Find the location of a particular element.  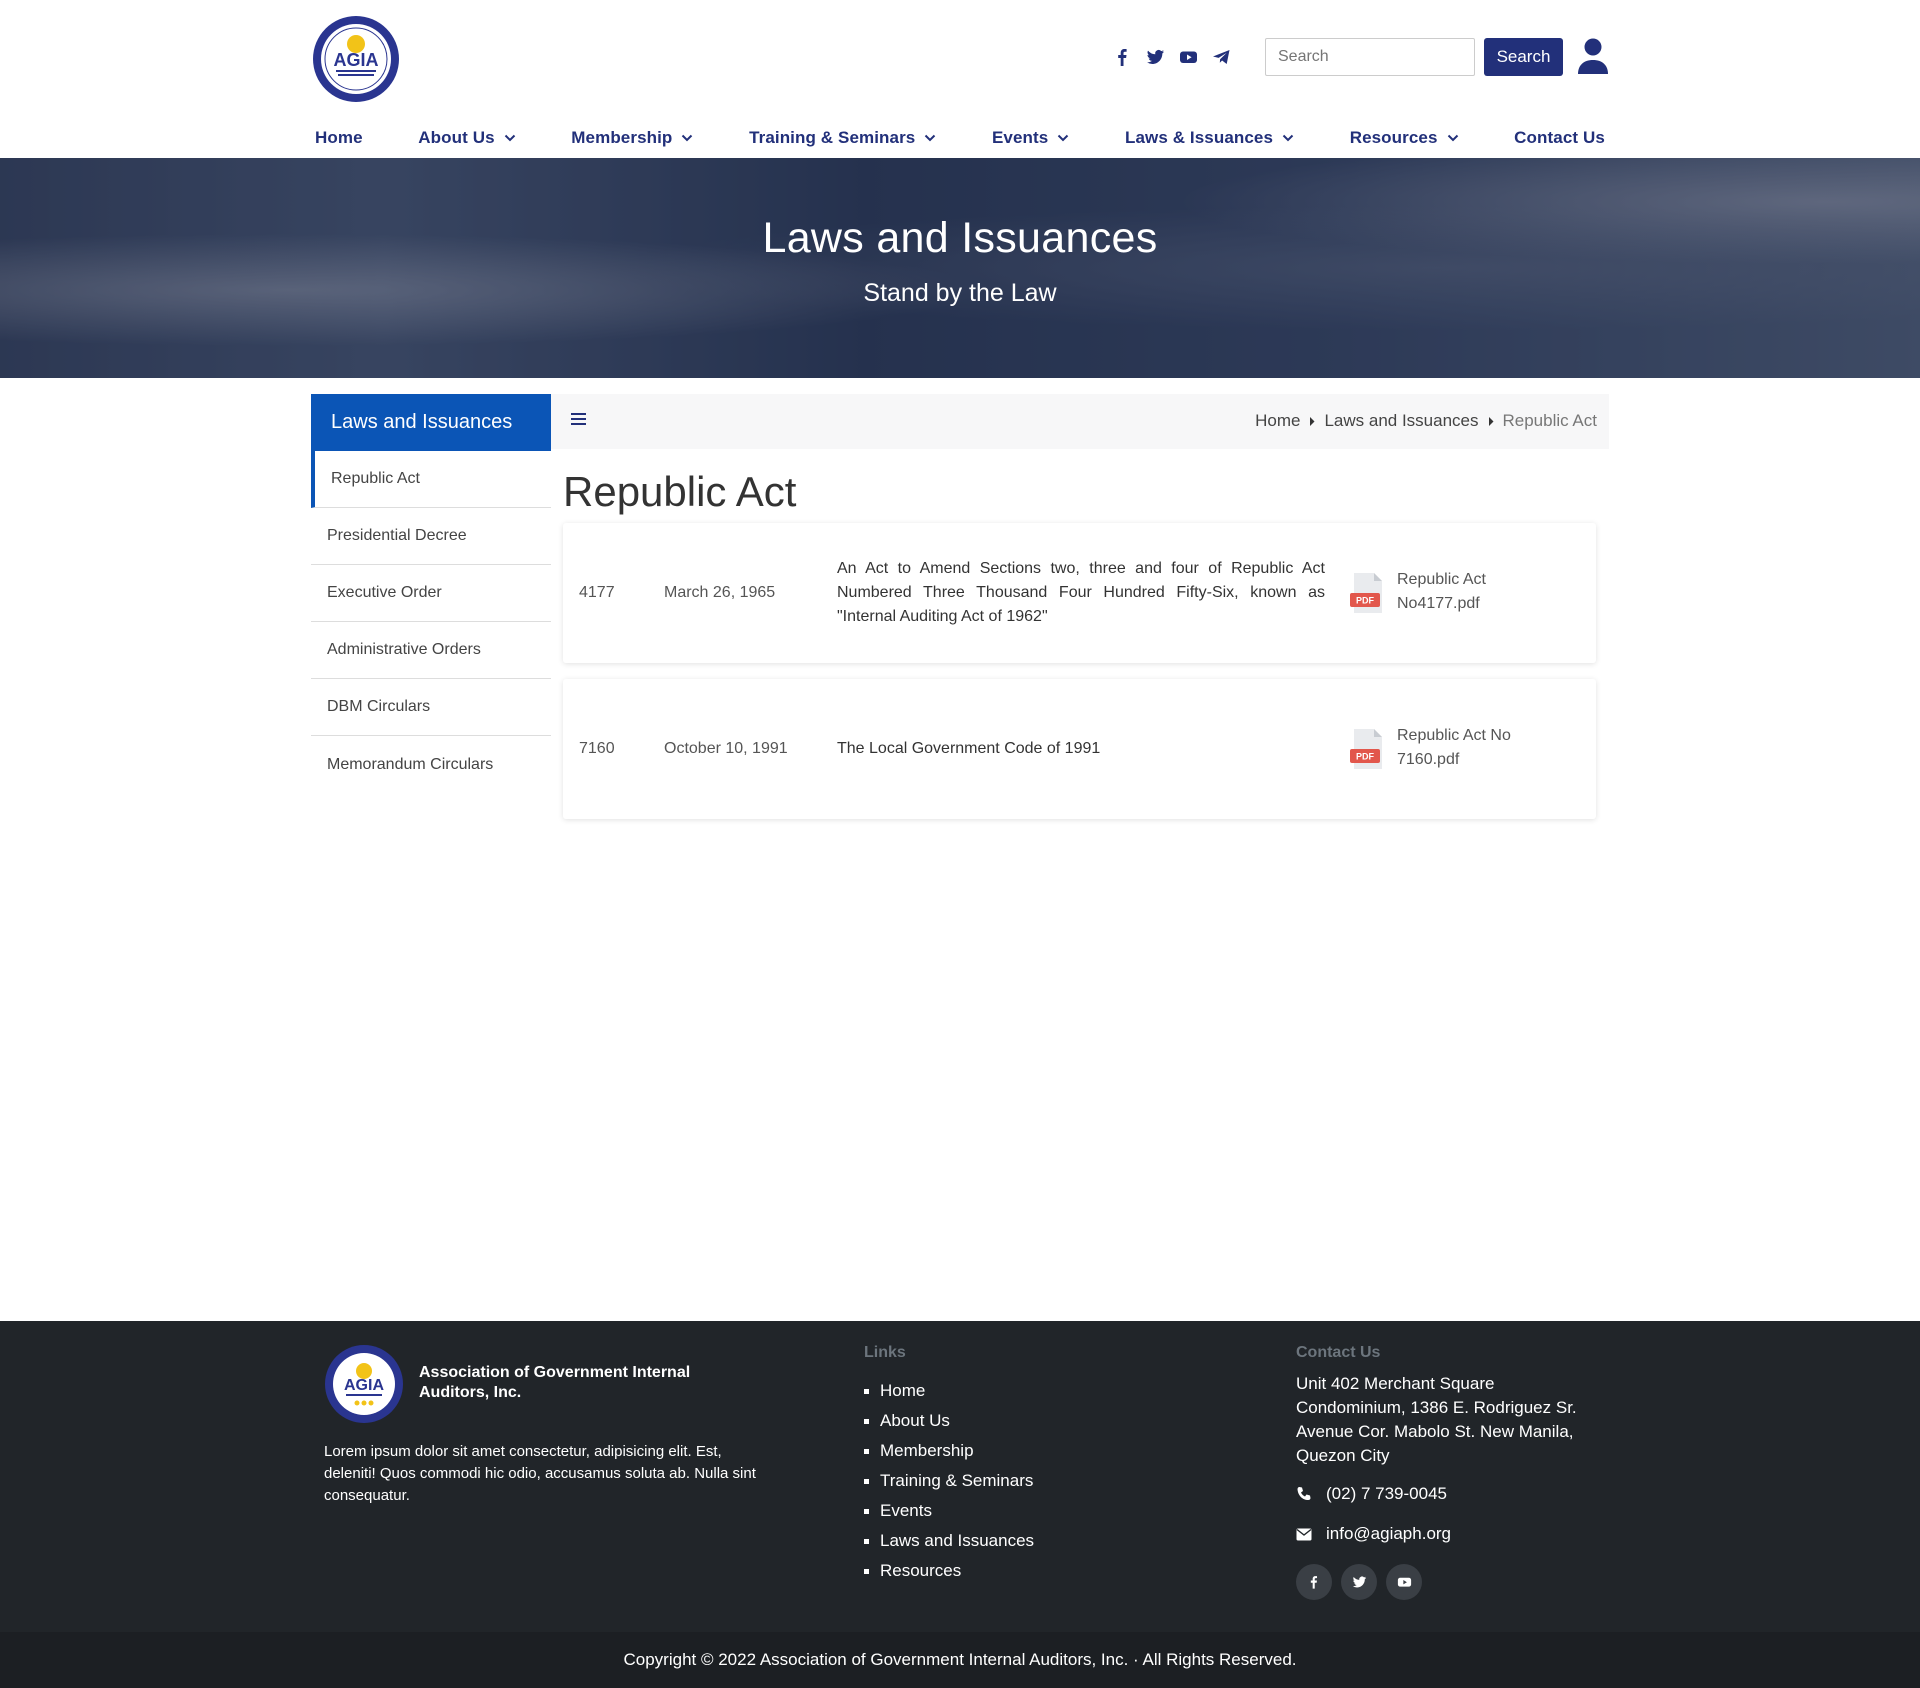

nav-label: Resources is located at coordinates (1393, 137).